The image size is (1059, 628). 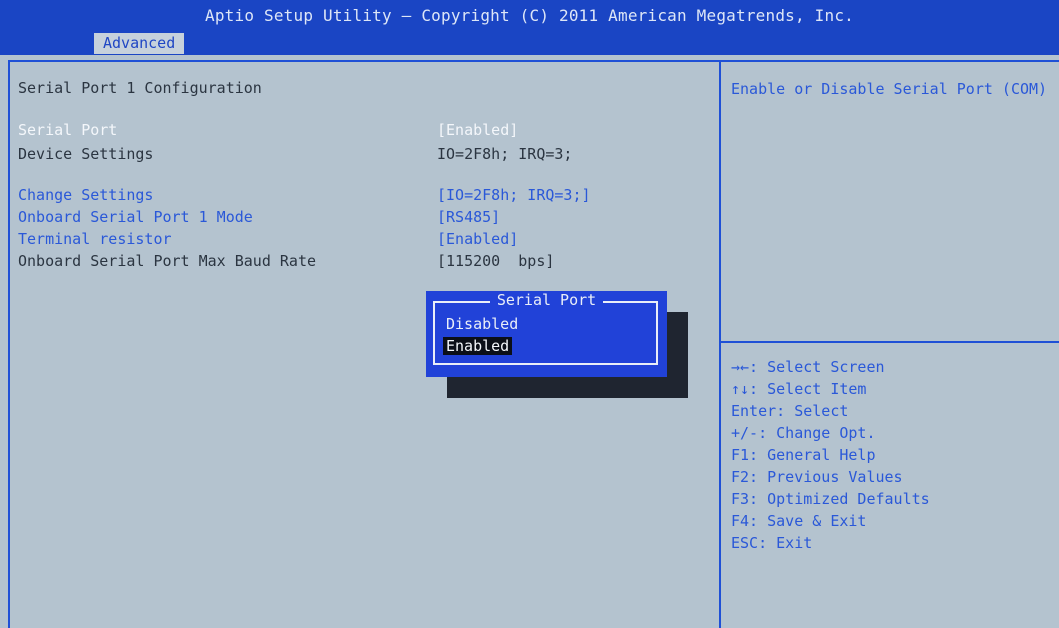 What do you see at coordinates (95, 239) in the screenshot?
I see `setting-label-terminal-resistor: Terminal resistor` at bounding box center [95, 239].